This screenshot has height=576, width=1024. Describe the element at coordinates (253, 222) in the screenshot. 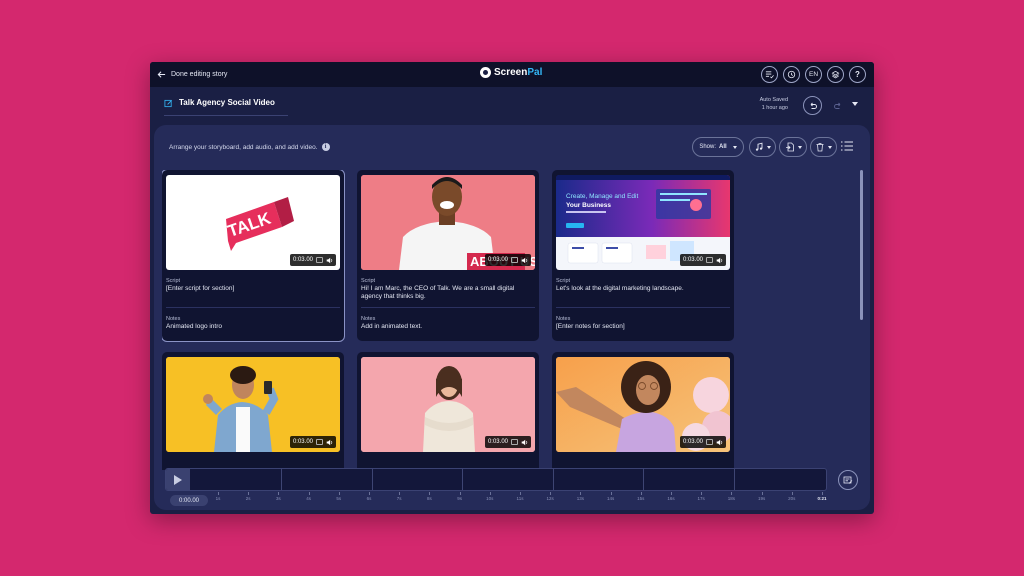

I see `thumbnail-talk-logo: TALK 0:03.00` at that location.